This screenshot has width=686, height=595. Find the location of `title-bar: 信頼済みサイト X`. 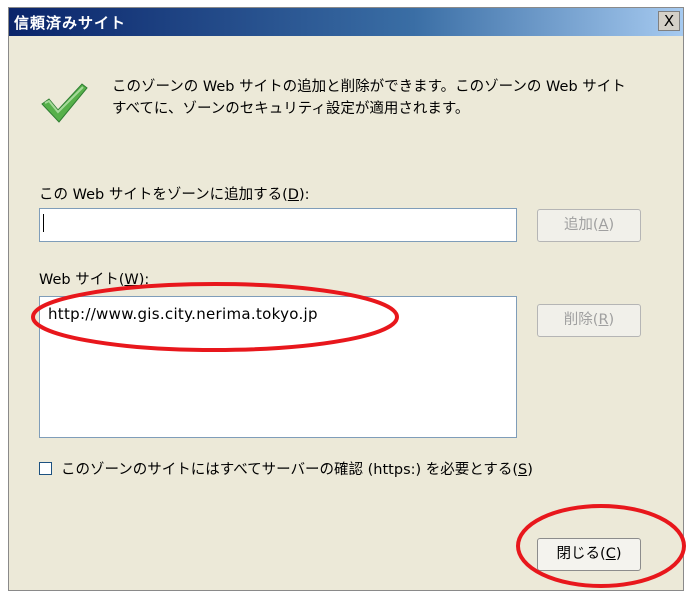

title-bar: 信頼済みサイト X is located at coordinates (346, 22).